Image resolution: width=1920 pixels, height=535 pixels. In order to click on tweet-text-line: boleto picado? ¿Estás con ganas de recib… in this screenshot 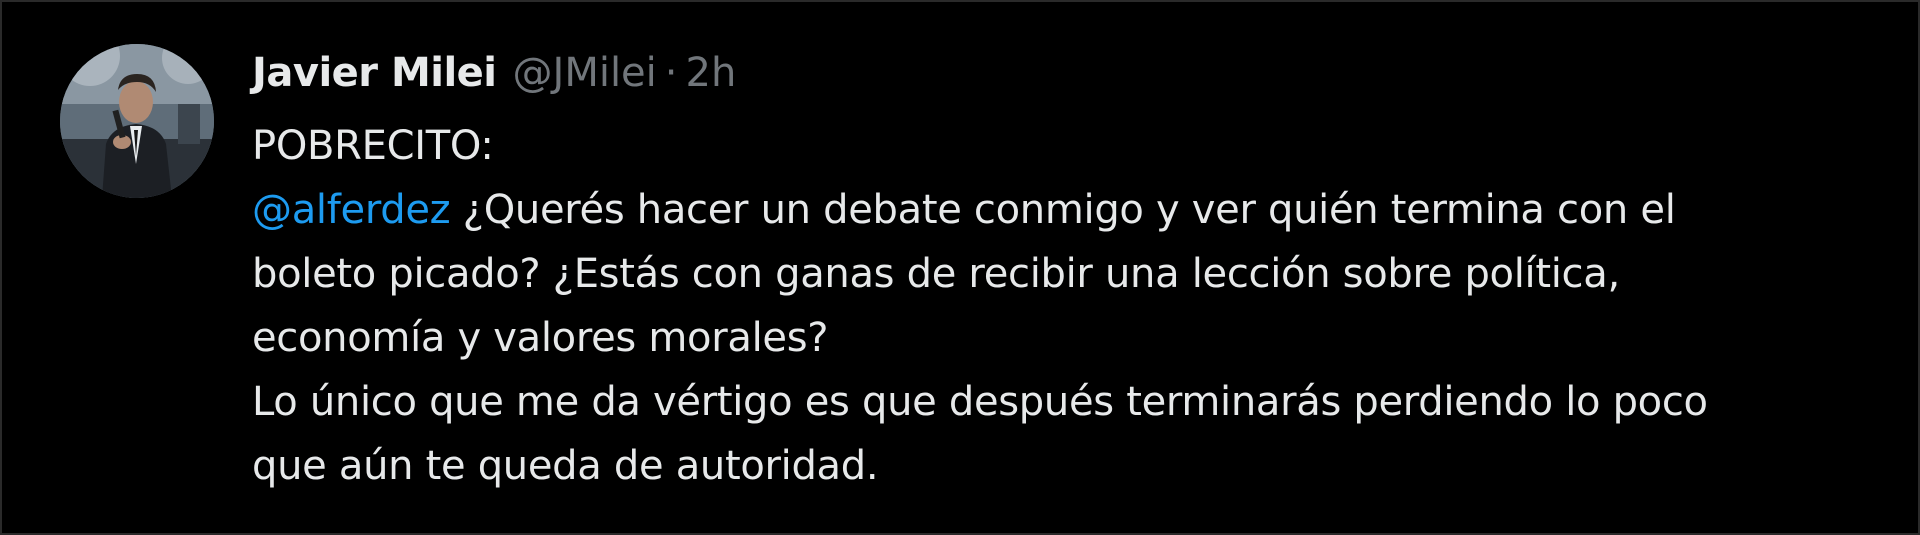, I will do `click(936, 274)`.